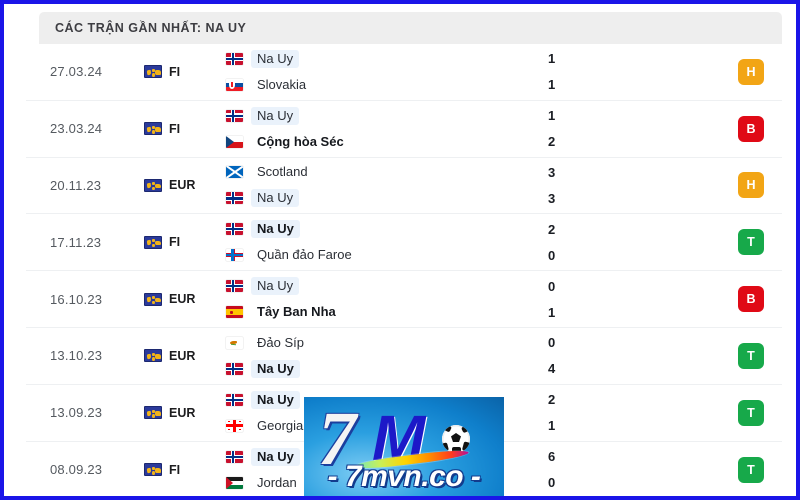  What do you see at coordinates (552, 369) in the screenshot?
I see `away-score: 4` at bounding box center [552, 369].